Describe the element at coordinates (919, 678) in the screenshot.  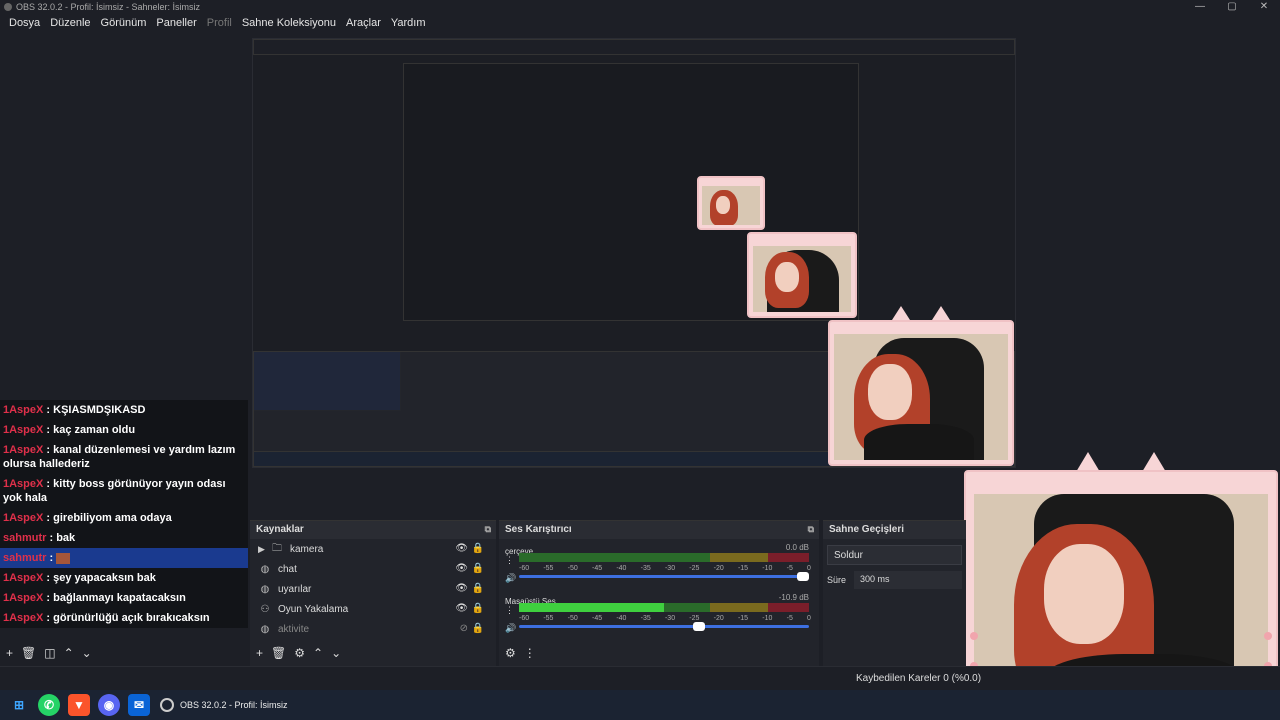
I see `dropped-frames: Kaybedilen Kareler 0 (%0.0)` at that location.